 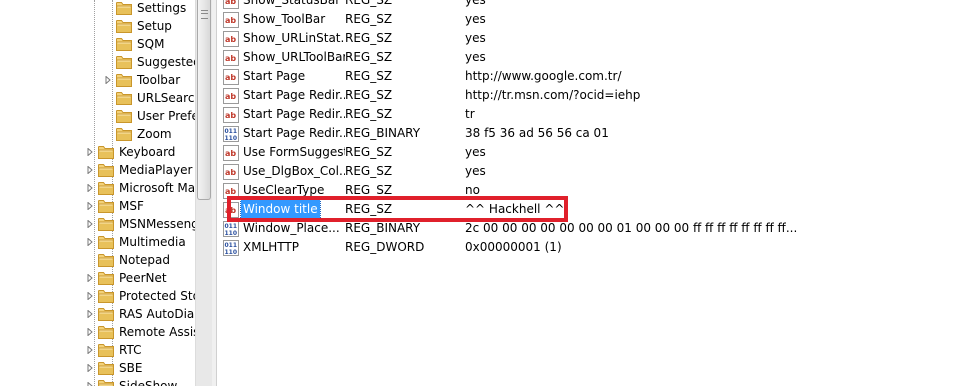 What do you see at coordinates (133, 44) in the screenshot?
I see `tree-item: SQM` at bounding box center [133, 44].